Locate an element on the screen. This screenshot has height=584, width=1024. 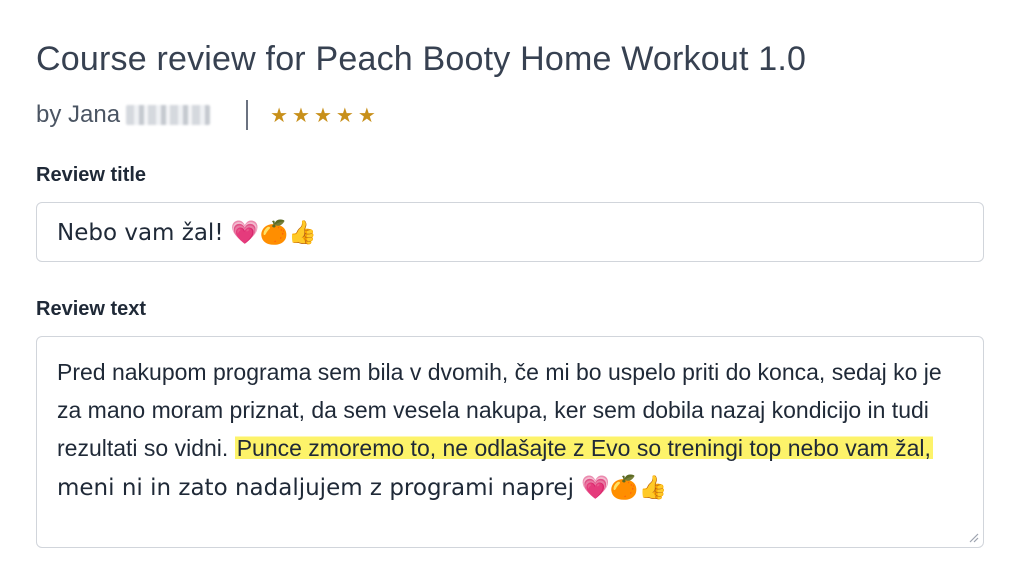
star-rating: ★ ★ ★ ★ ★ is located at coordinates (323, 115).